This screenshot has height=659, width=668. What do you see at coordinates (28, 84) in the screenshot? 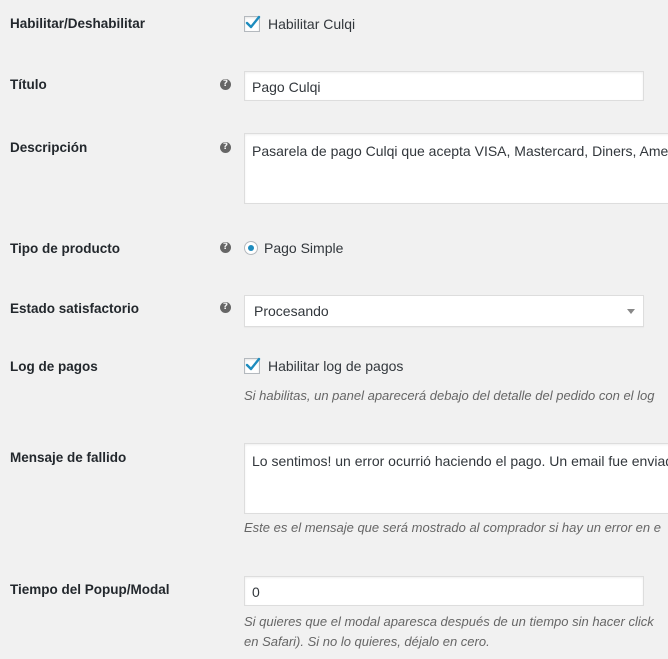
I see `title-label: Título` at bounding box center [28, 84].